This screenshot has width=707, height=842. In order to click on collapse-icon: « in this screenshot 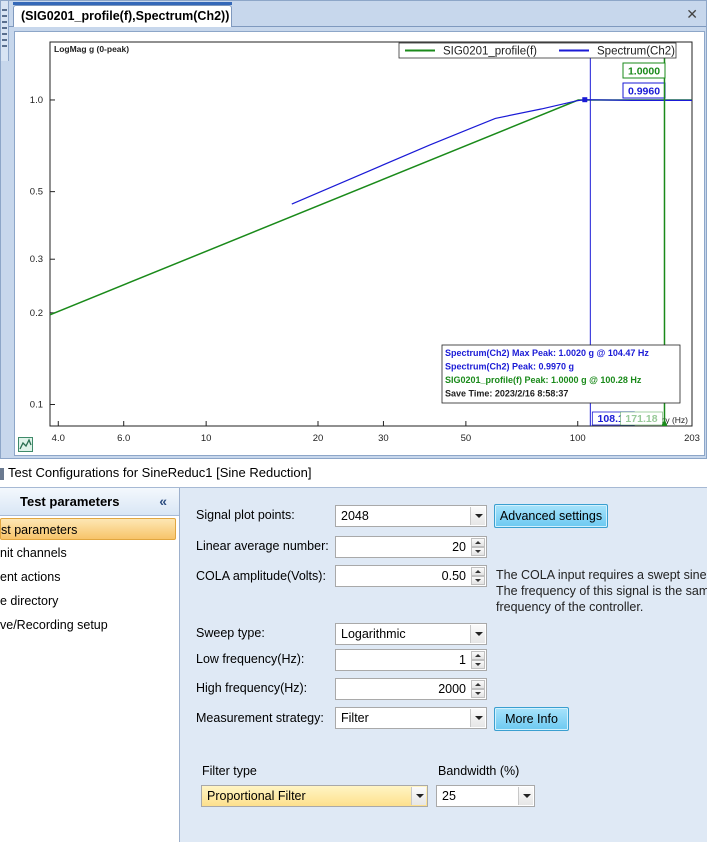, I will do `click(163, 501)`.